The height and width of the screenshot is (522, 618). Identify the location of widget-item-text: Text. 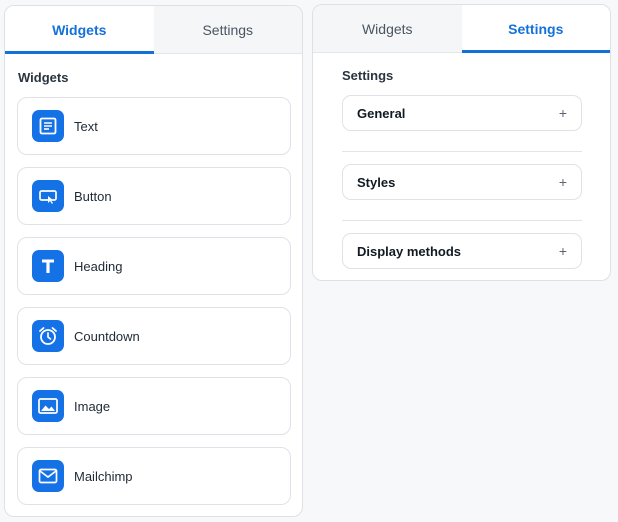
(154, 126).